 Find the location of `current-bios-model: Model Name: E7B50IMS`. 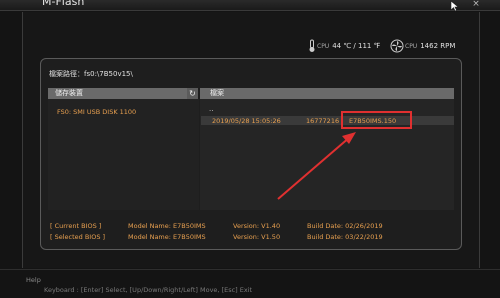

current-bios-model: Model Name: E7B50IMS is located at coordinates (167, 226).